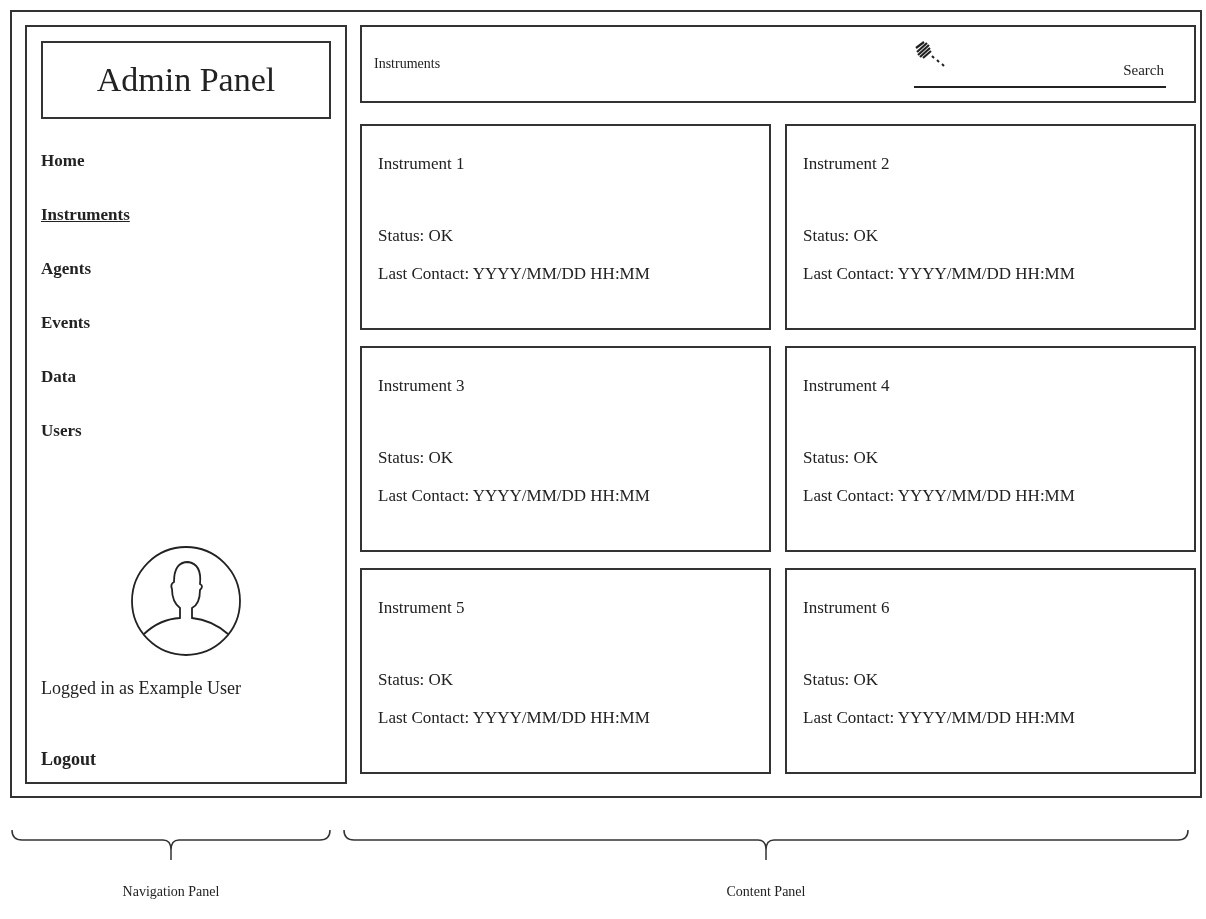 Image resolution: width=1206 pixels, height=919 pixels. Describe the element at coordinates (58, 377) in the screenshot. I see `nav-item: Data` at that location.